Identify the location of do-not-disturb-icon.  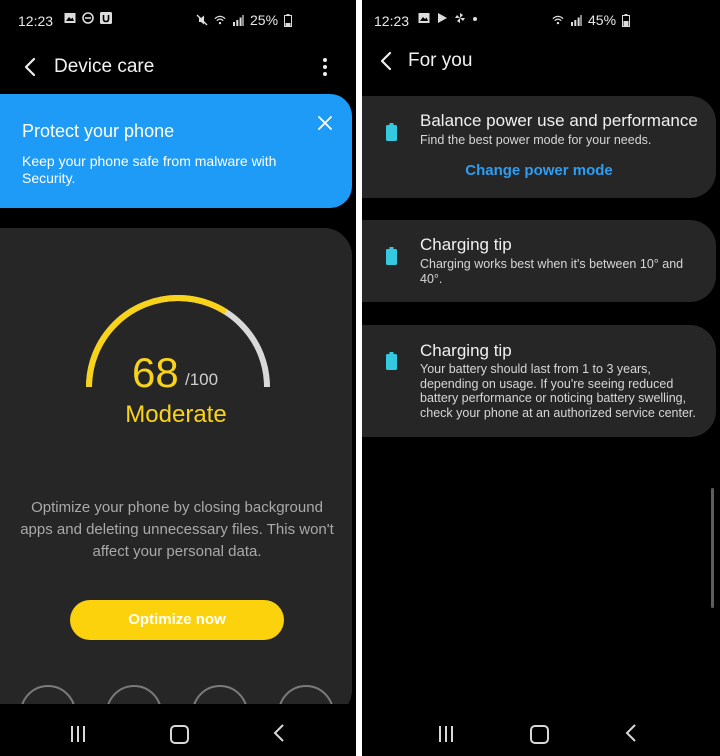
(88, 18).